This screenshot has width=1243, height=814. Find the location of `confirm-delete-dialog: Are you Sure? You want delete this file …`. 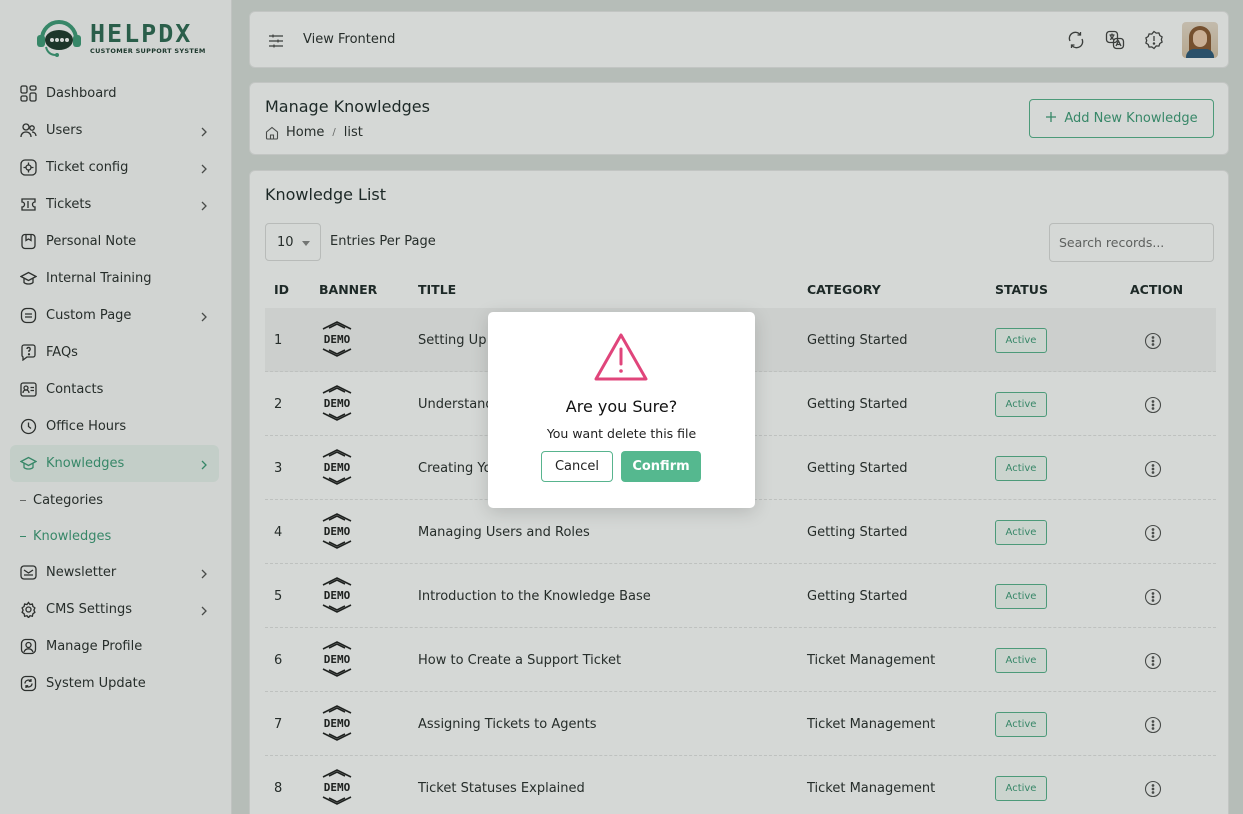

confirm-delete-dialog: Are you Sure? You want delete this file … is located at coordinates (621, 410).